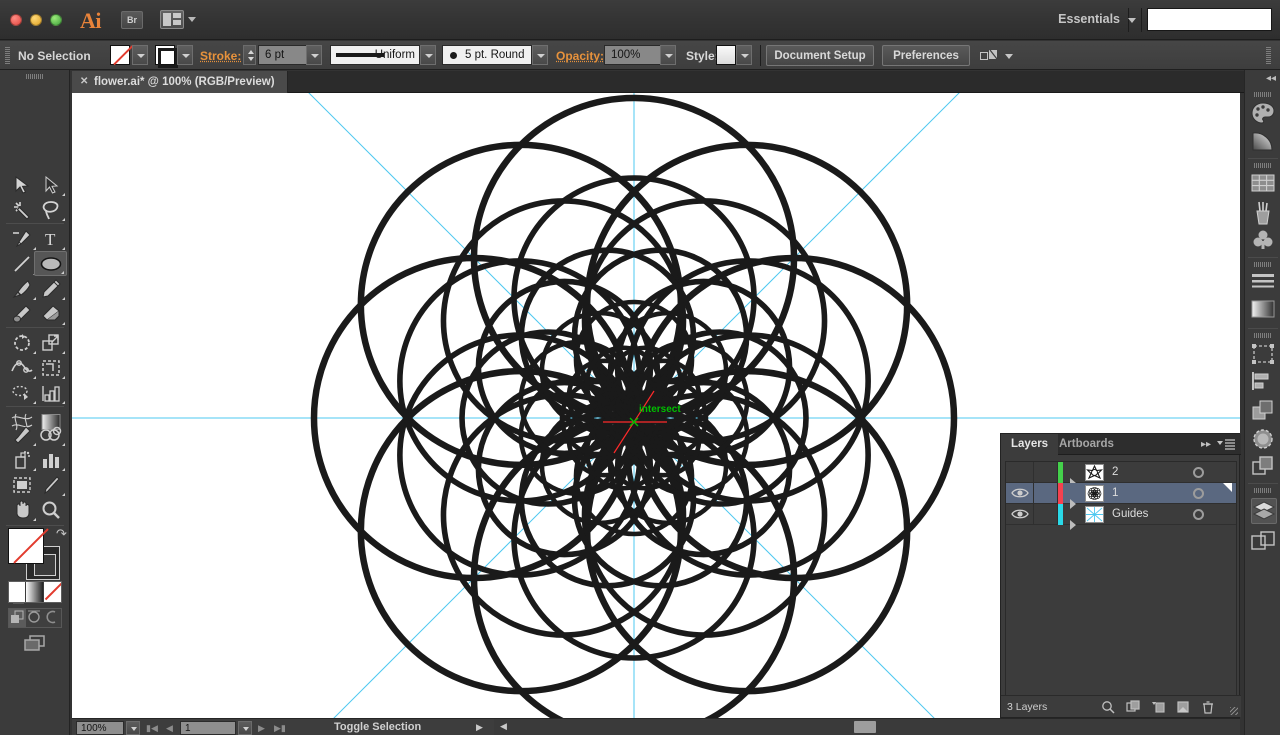  Describe the element at coordinates (1264, 313) in the screenshot. I see `gradient-panel-icon` at that location.